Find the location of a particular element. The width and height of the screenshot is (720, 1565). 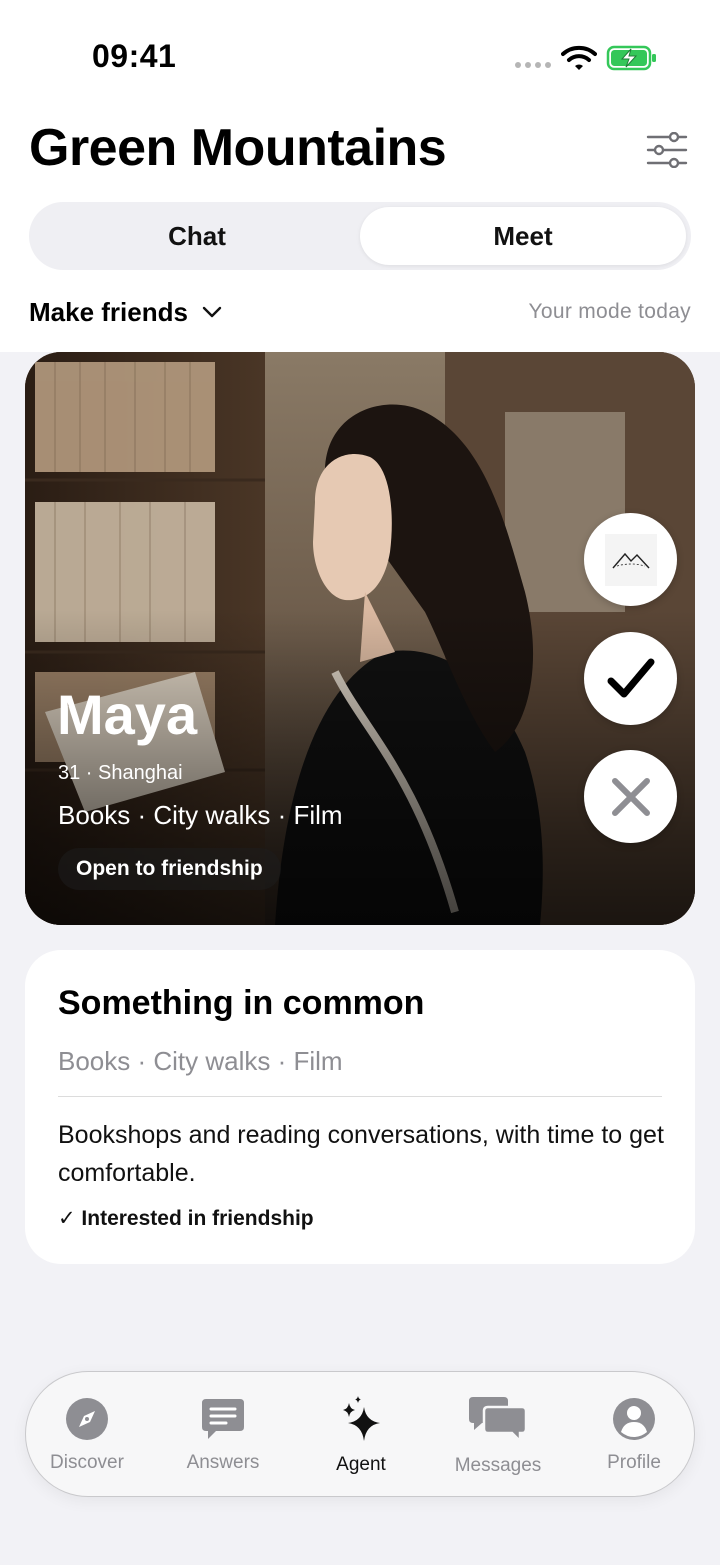

mode-row: Make friends Your mode today is located at coordinates (360, 312).